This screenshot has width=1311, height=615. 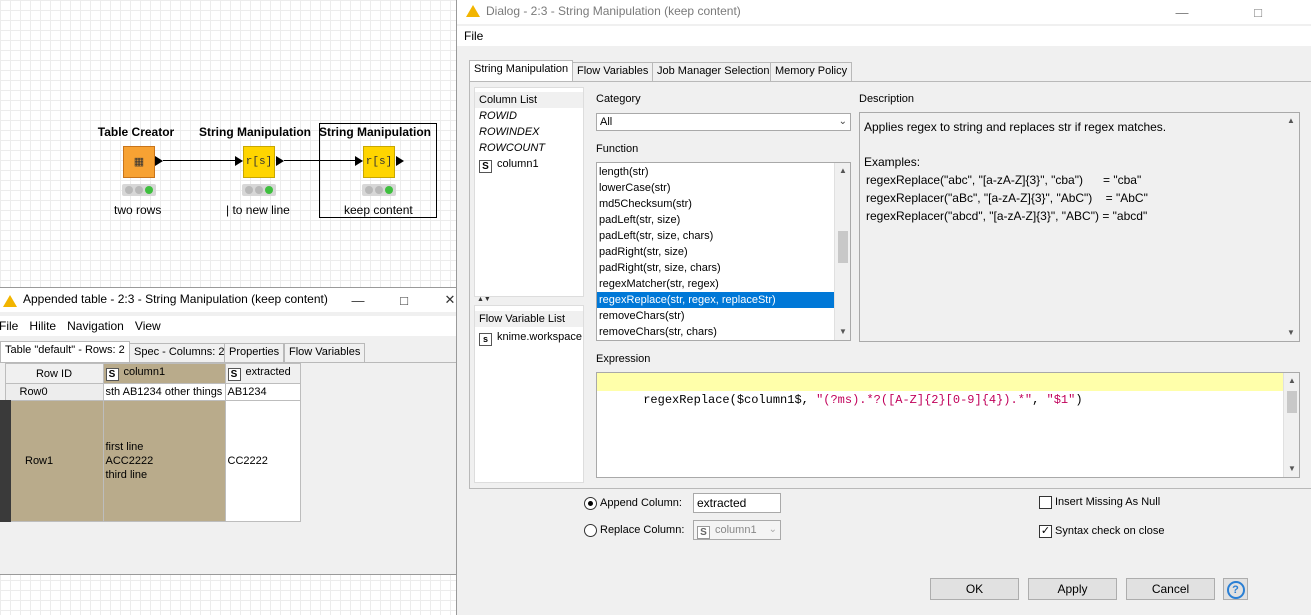 What do you see at coordinates (529, 394) in the screenshot?
I see `flow-variable-list: Flow Variable List s knime.workspace` at bounding box center [529, 394].